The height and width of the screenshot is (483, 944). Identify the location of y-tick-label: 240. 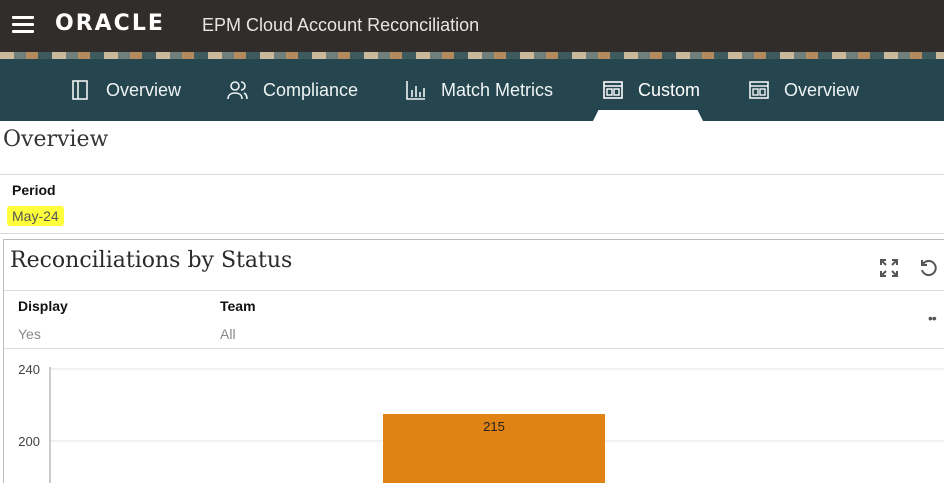
(29, 369).